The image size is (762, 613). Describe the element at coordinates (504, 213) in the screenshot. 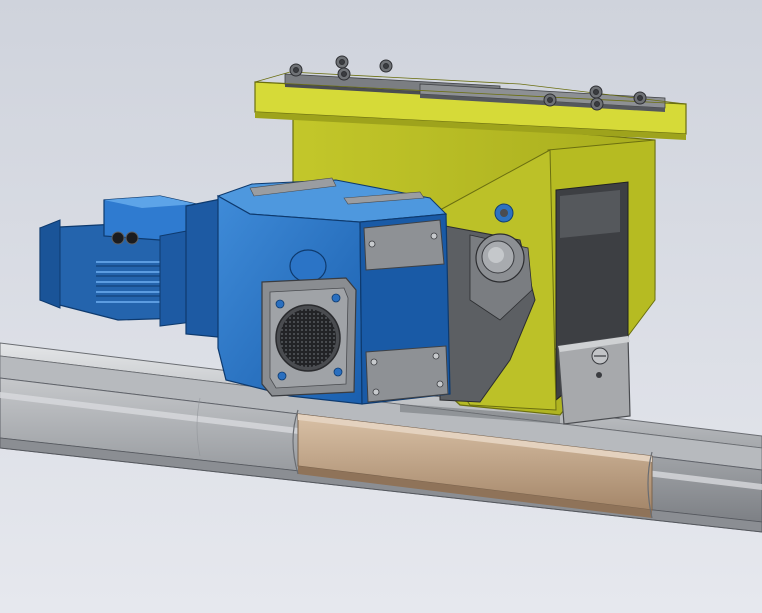

I see `grease-nipple` at that location.